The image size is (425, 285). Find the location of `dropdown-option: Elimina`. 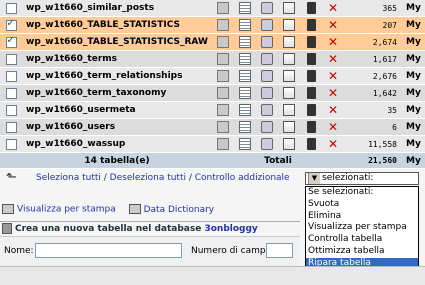

dropdown-option: Elimina is located at coordinates (362, 217).